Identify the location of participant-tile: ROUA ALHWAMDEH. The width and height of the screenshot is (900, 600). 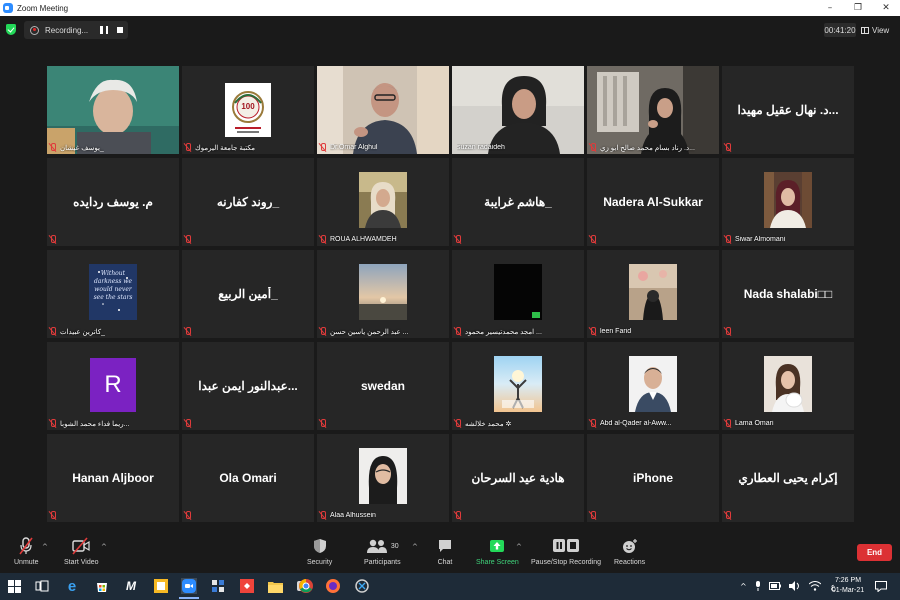
(383, 202).